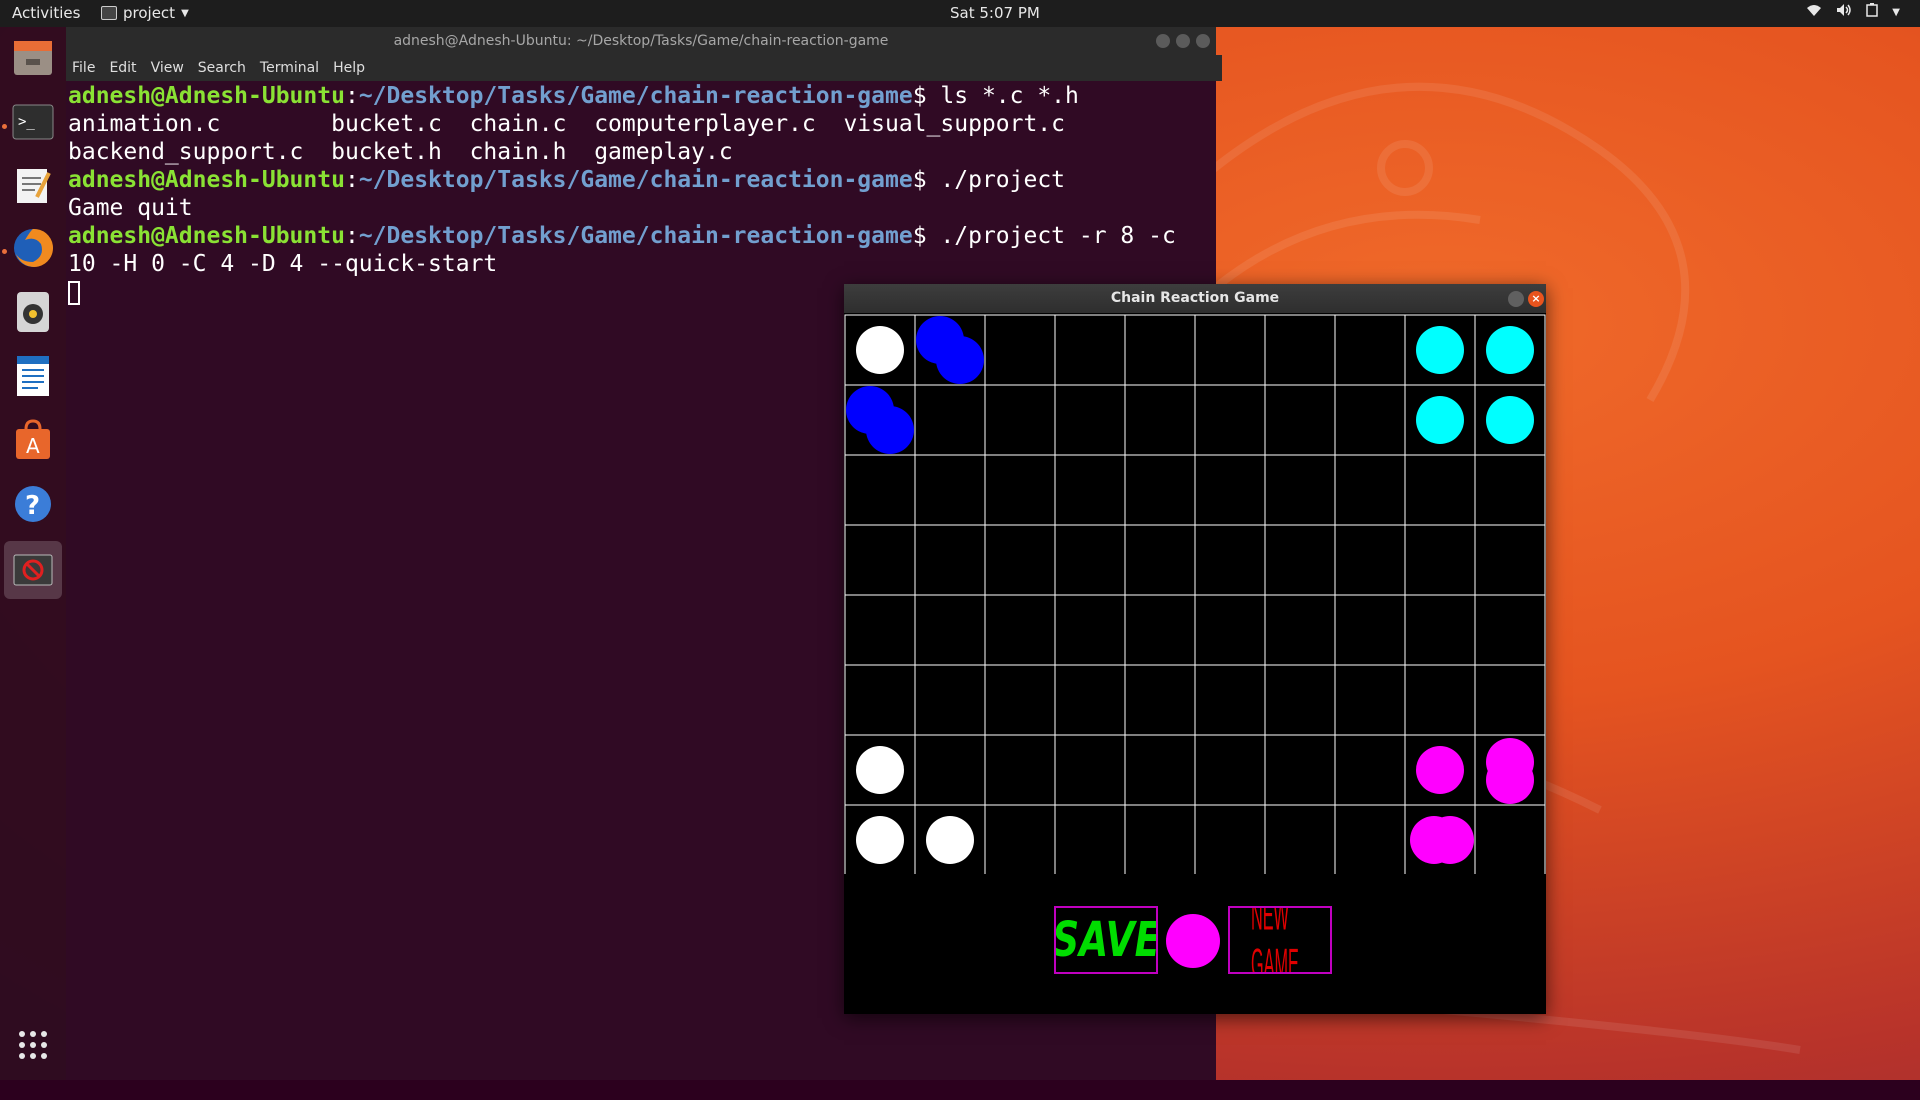  I want to click on close-button, so click(1203, 41).